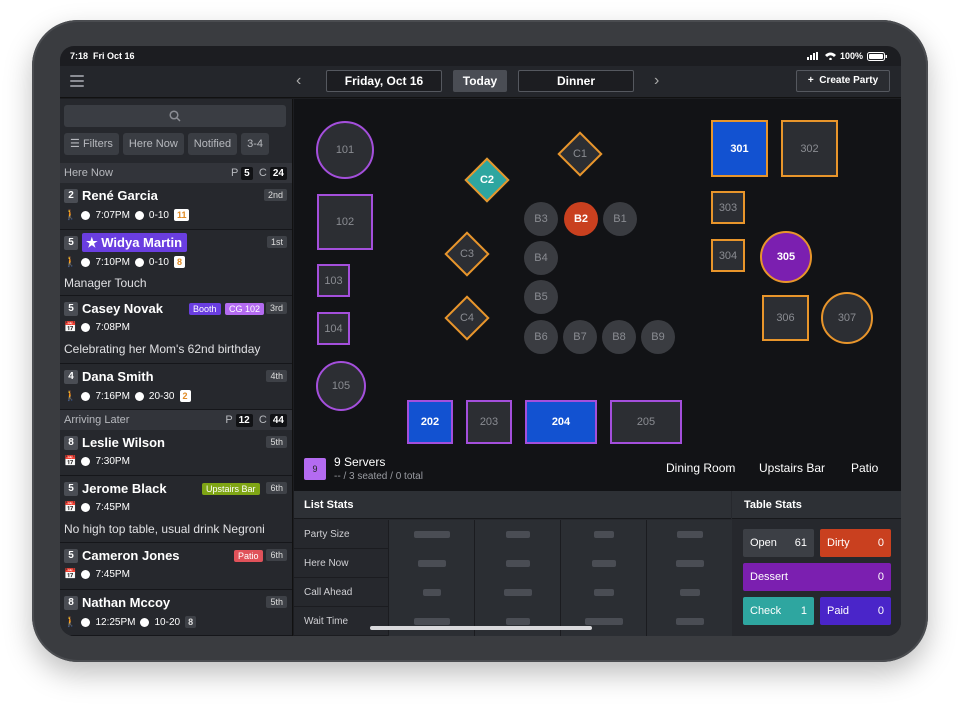 The width and height of the screenshot is (960, 706). What do you see at coordinates (255, 144) in the screenshot?
I see `size-chip: 3-4` at bounding box center [255, 144].